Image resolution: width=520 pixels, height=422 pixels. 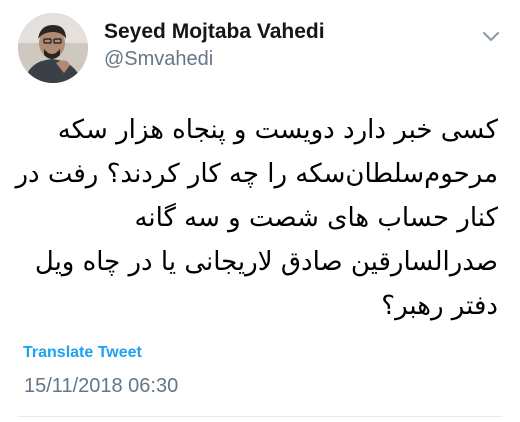 What do you see at coordinates (82, 353) in the screenshot?
I see `translate-tweet-link: Translate Tweet` at bounding box center [82, 353].